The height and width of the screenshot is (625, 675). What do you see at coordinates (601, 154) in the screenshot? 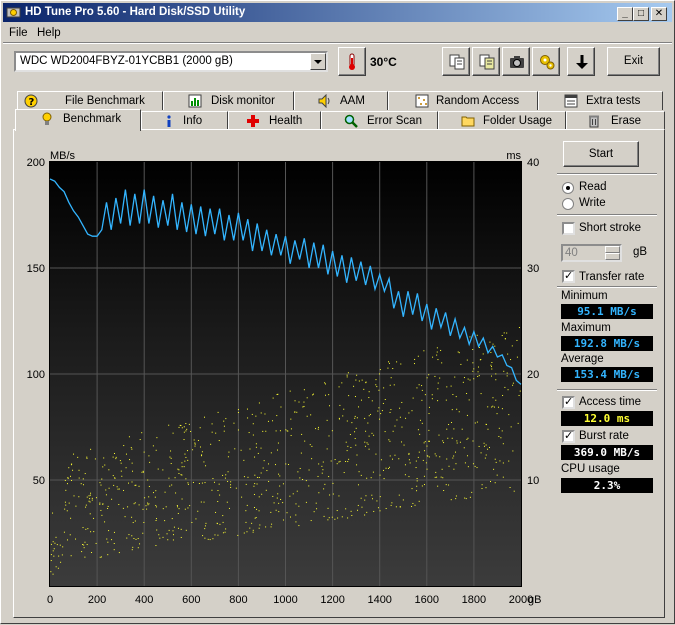
I see `start-button: Start` at bounding box center [601, 154].